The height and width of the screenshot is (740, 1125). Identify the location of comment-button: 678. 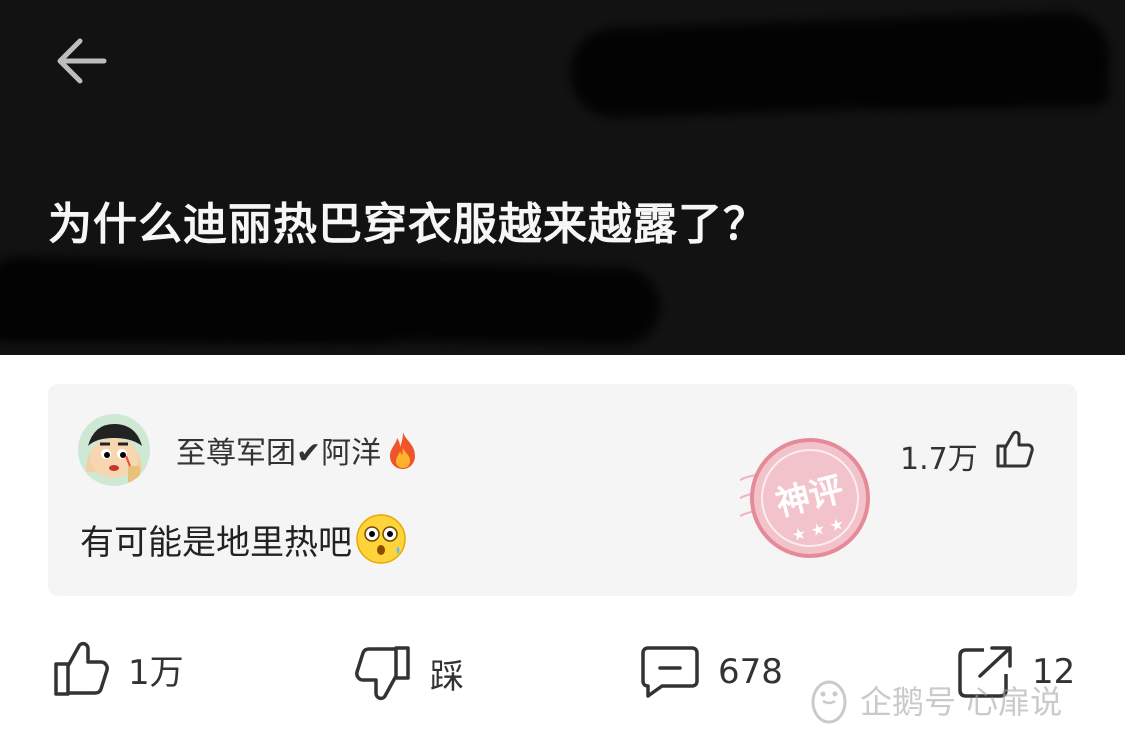
(711, 672).